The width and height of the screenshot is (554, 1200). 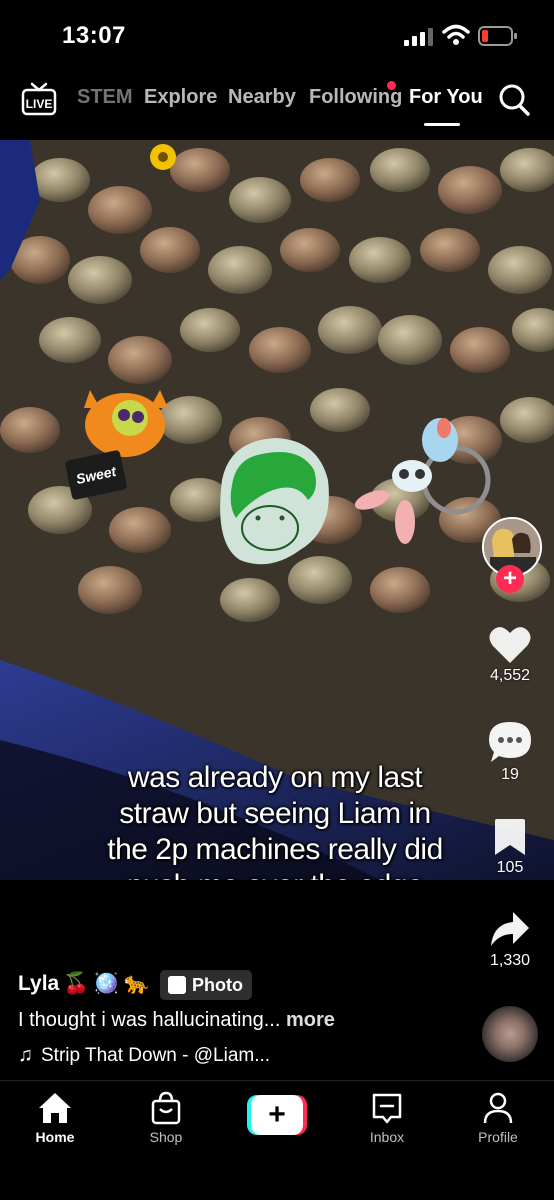 I want to click on save-button: 105, so click(x=510, y=847).